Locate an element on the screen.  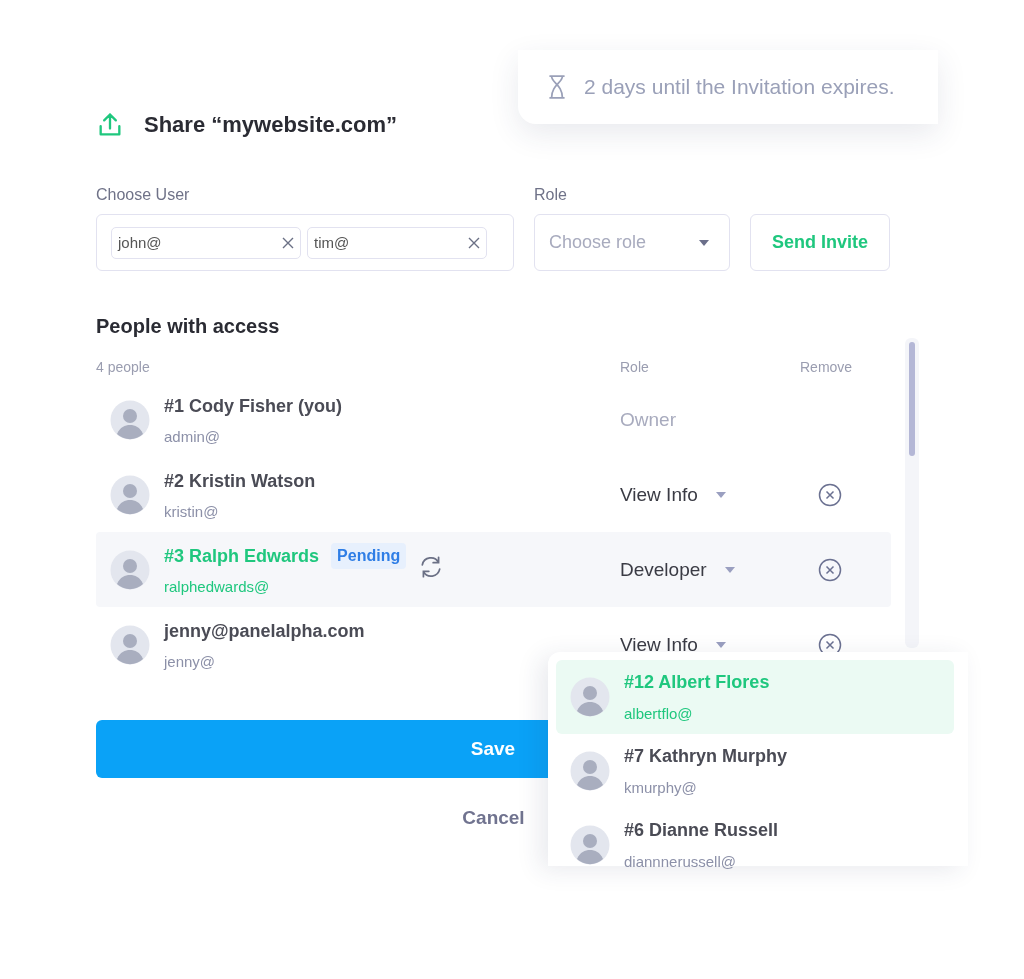
person-email: admin@ is located at coordinates (193, 436).